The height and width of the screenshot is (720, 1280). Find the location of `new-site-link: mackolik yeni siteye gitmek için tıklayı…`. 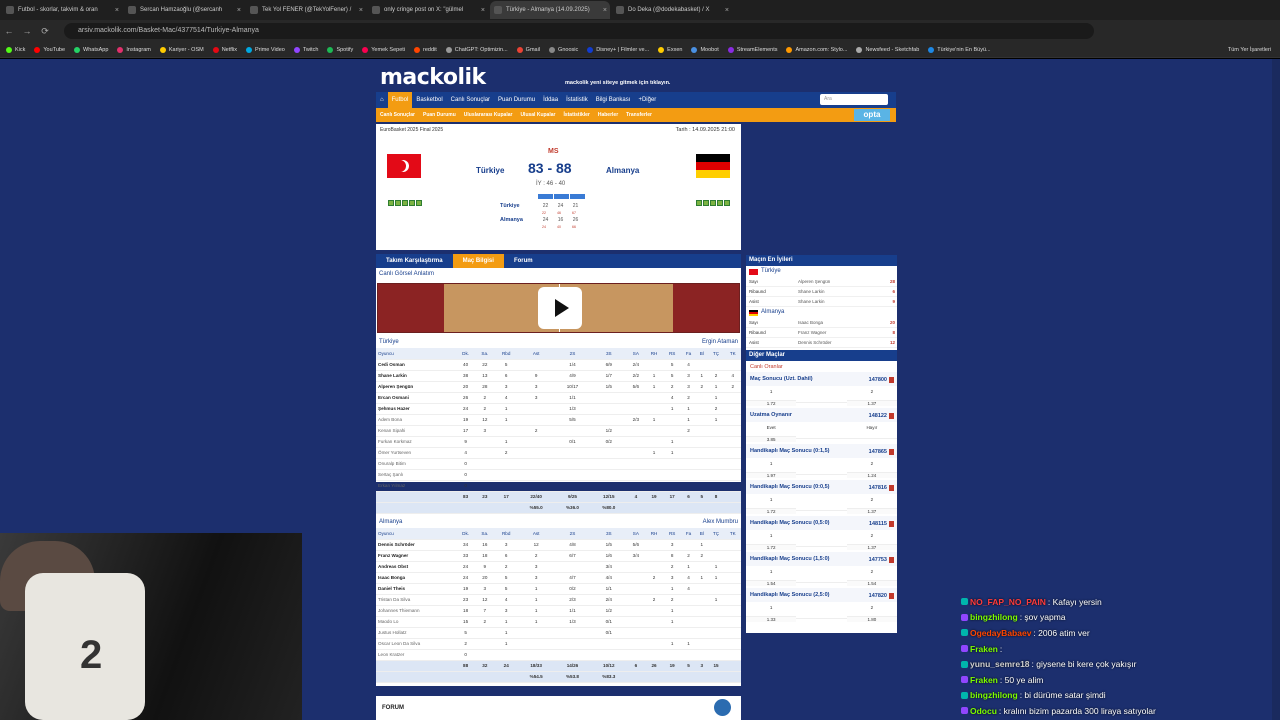

new-site-link: mackolik yeni siteye gitmek için tıklayı… is located at coordinates (617, 83).